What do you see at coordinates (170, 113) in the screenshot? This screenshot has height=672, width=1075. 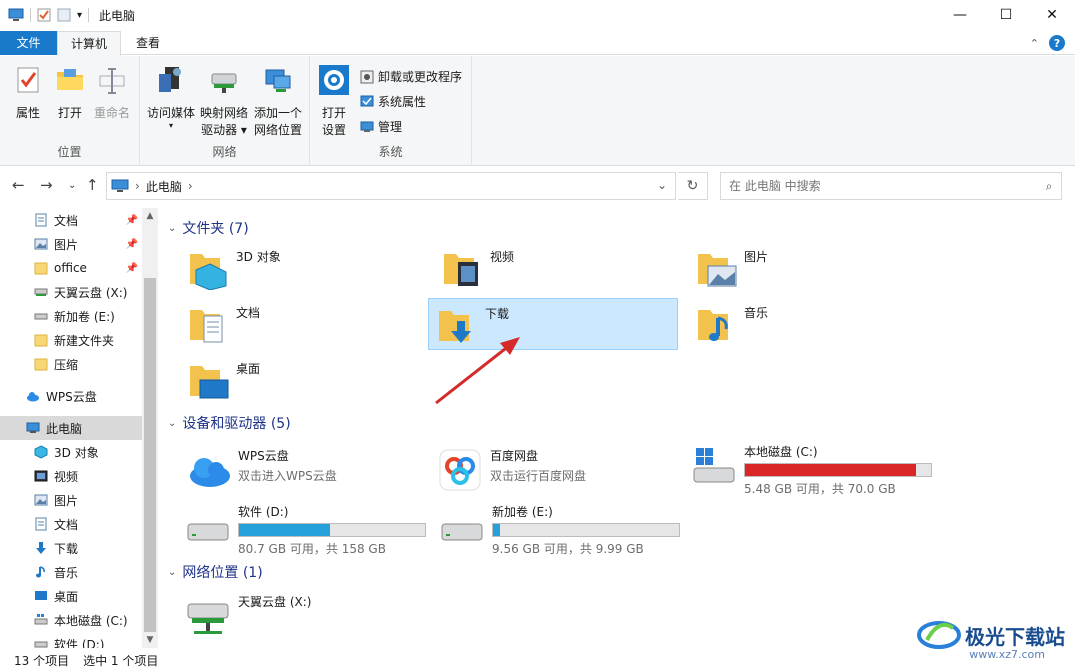 I see `access-media-label: 访问媒体` at bounding box center [170, 113].